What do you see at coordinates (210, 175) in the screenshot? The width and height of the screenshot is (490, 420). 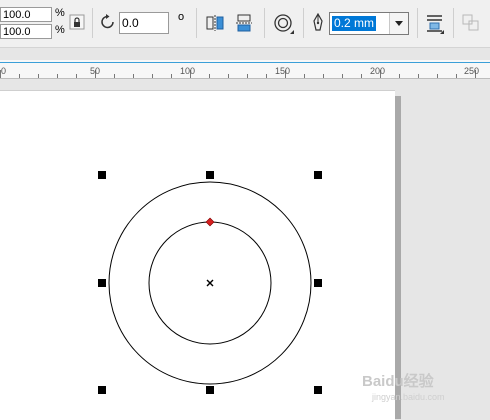 I see `selection-handle-top` at bounding box center [210, 175].